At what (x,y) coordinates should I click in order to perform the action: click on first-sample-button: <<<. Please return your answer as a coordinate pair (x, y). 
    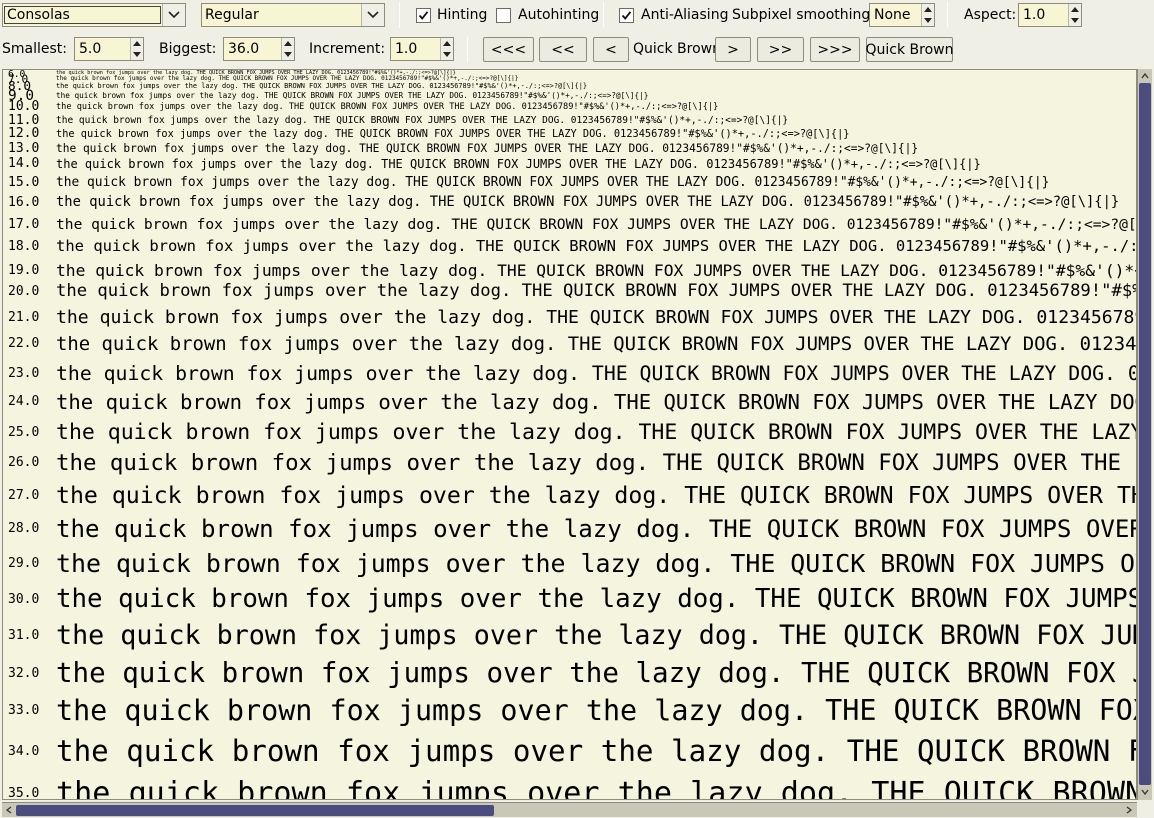
    Looking at the image, I should click on (508, 49).